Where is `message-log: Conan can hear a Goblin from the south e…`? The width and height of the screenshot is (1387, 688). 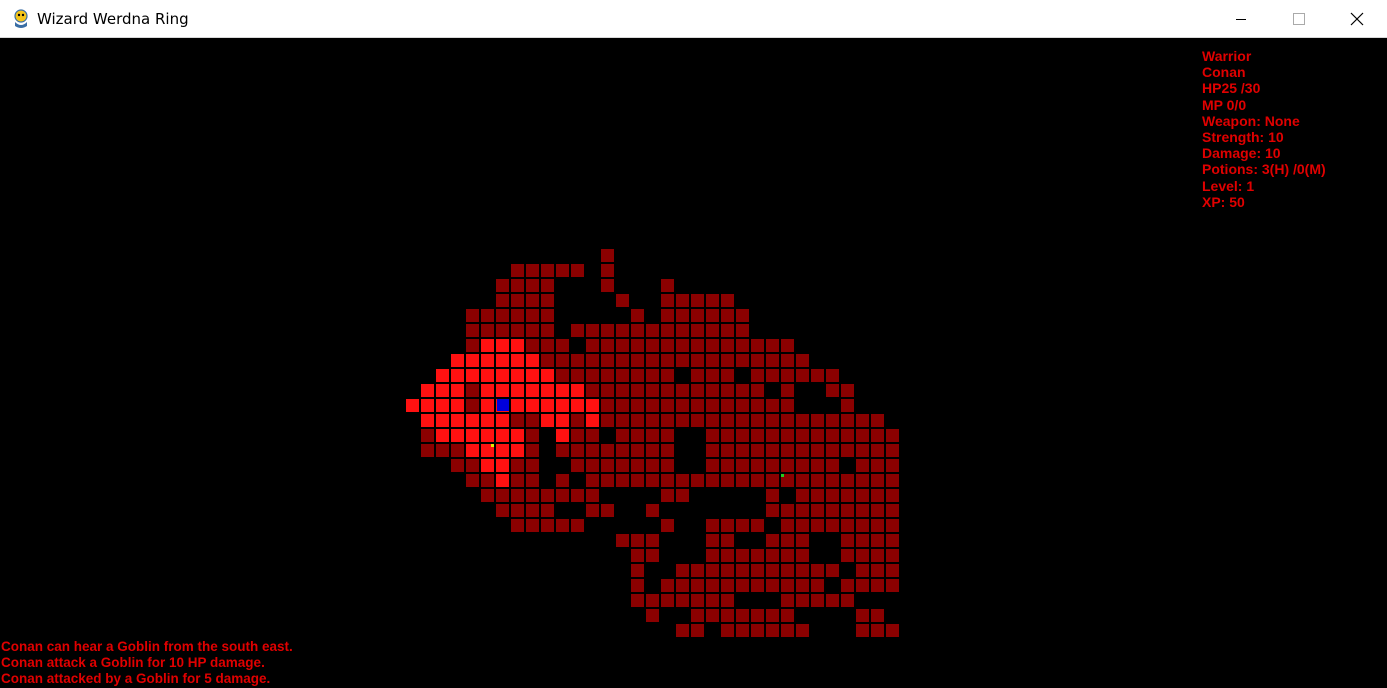 message-log: Conan can hear a Goblin from the south e… is located at coordinates (147, 663).